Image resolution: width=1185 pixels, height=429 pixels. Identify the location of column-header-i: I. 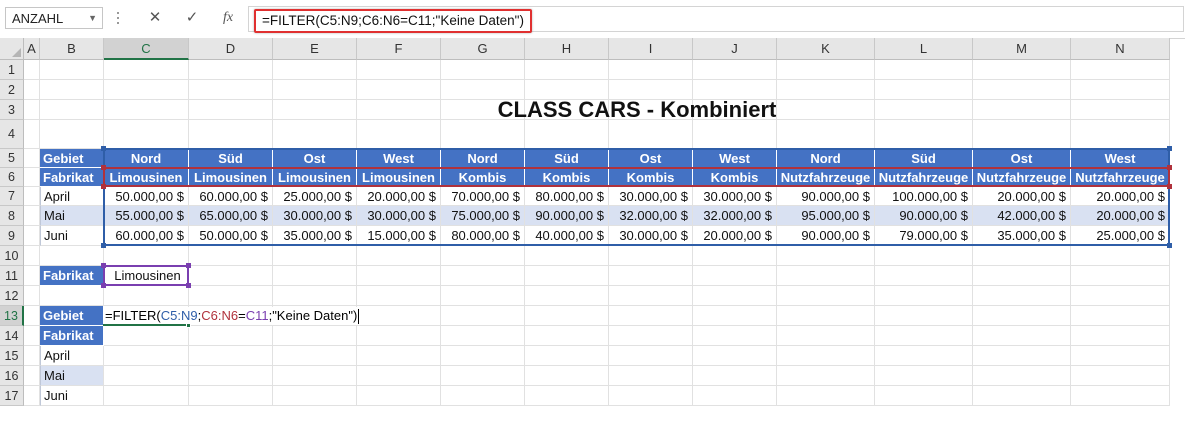
(651, 49).